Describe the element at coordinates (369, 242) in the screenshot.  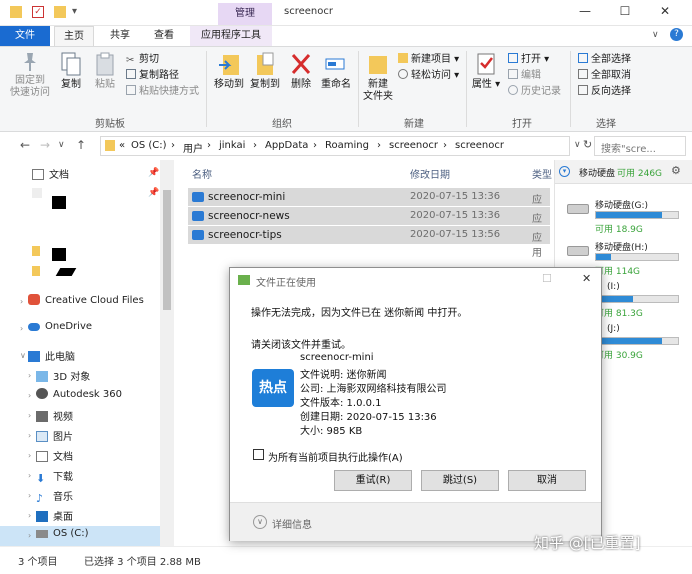
I see `file-row: screenocr-tips 2020-07-15 13:56 应用` at that location.